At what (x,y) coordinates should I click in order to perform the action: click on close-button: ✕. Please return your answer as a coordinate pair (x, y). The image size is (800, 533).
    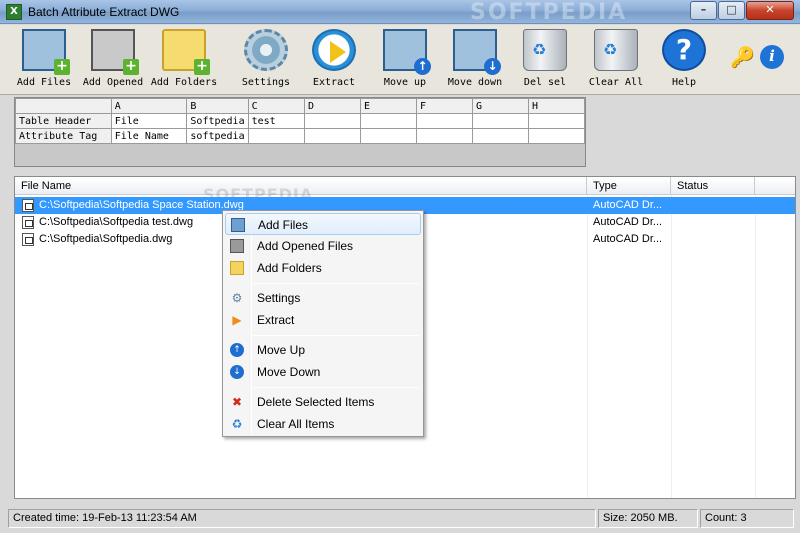
    Looking at the image, I should click on (770, 10).